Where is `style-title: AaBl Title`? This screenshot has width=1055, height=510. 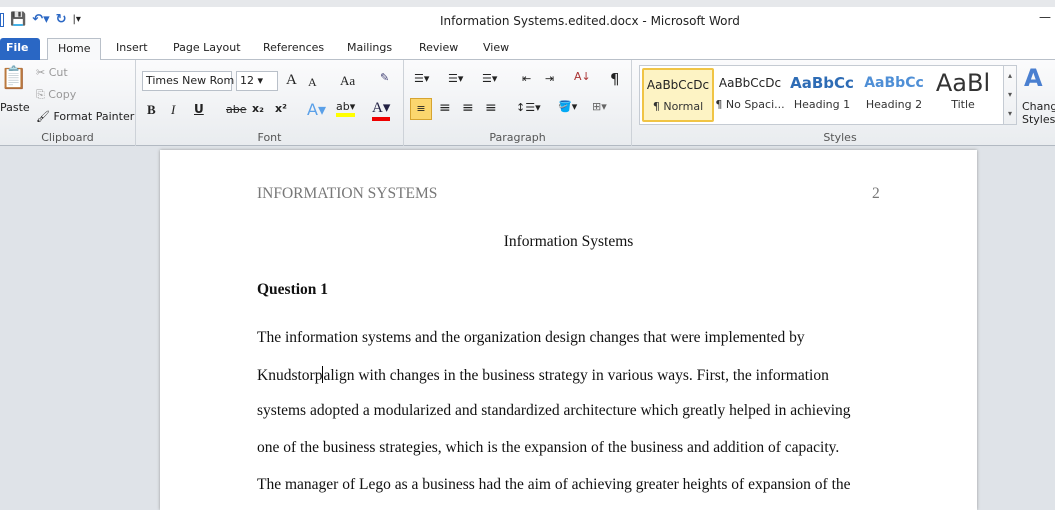 style-title: AaBl Title is located at coordinates (963, 95).